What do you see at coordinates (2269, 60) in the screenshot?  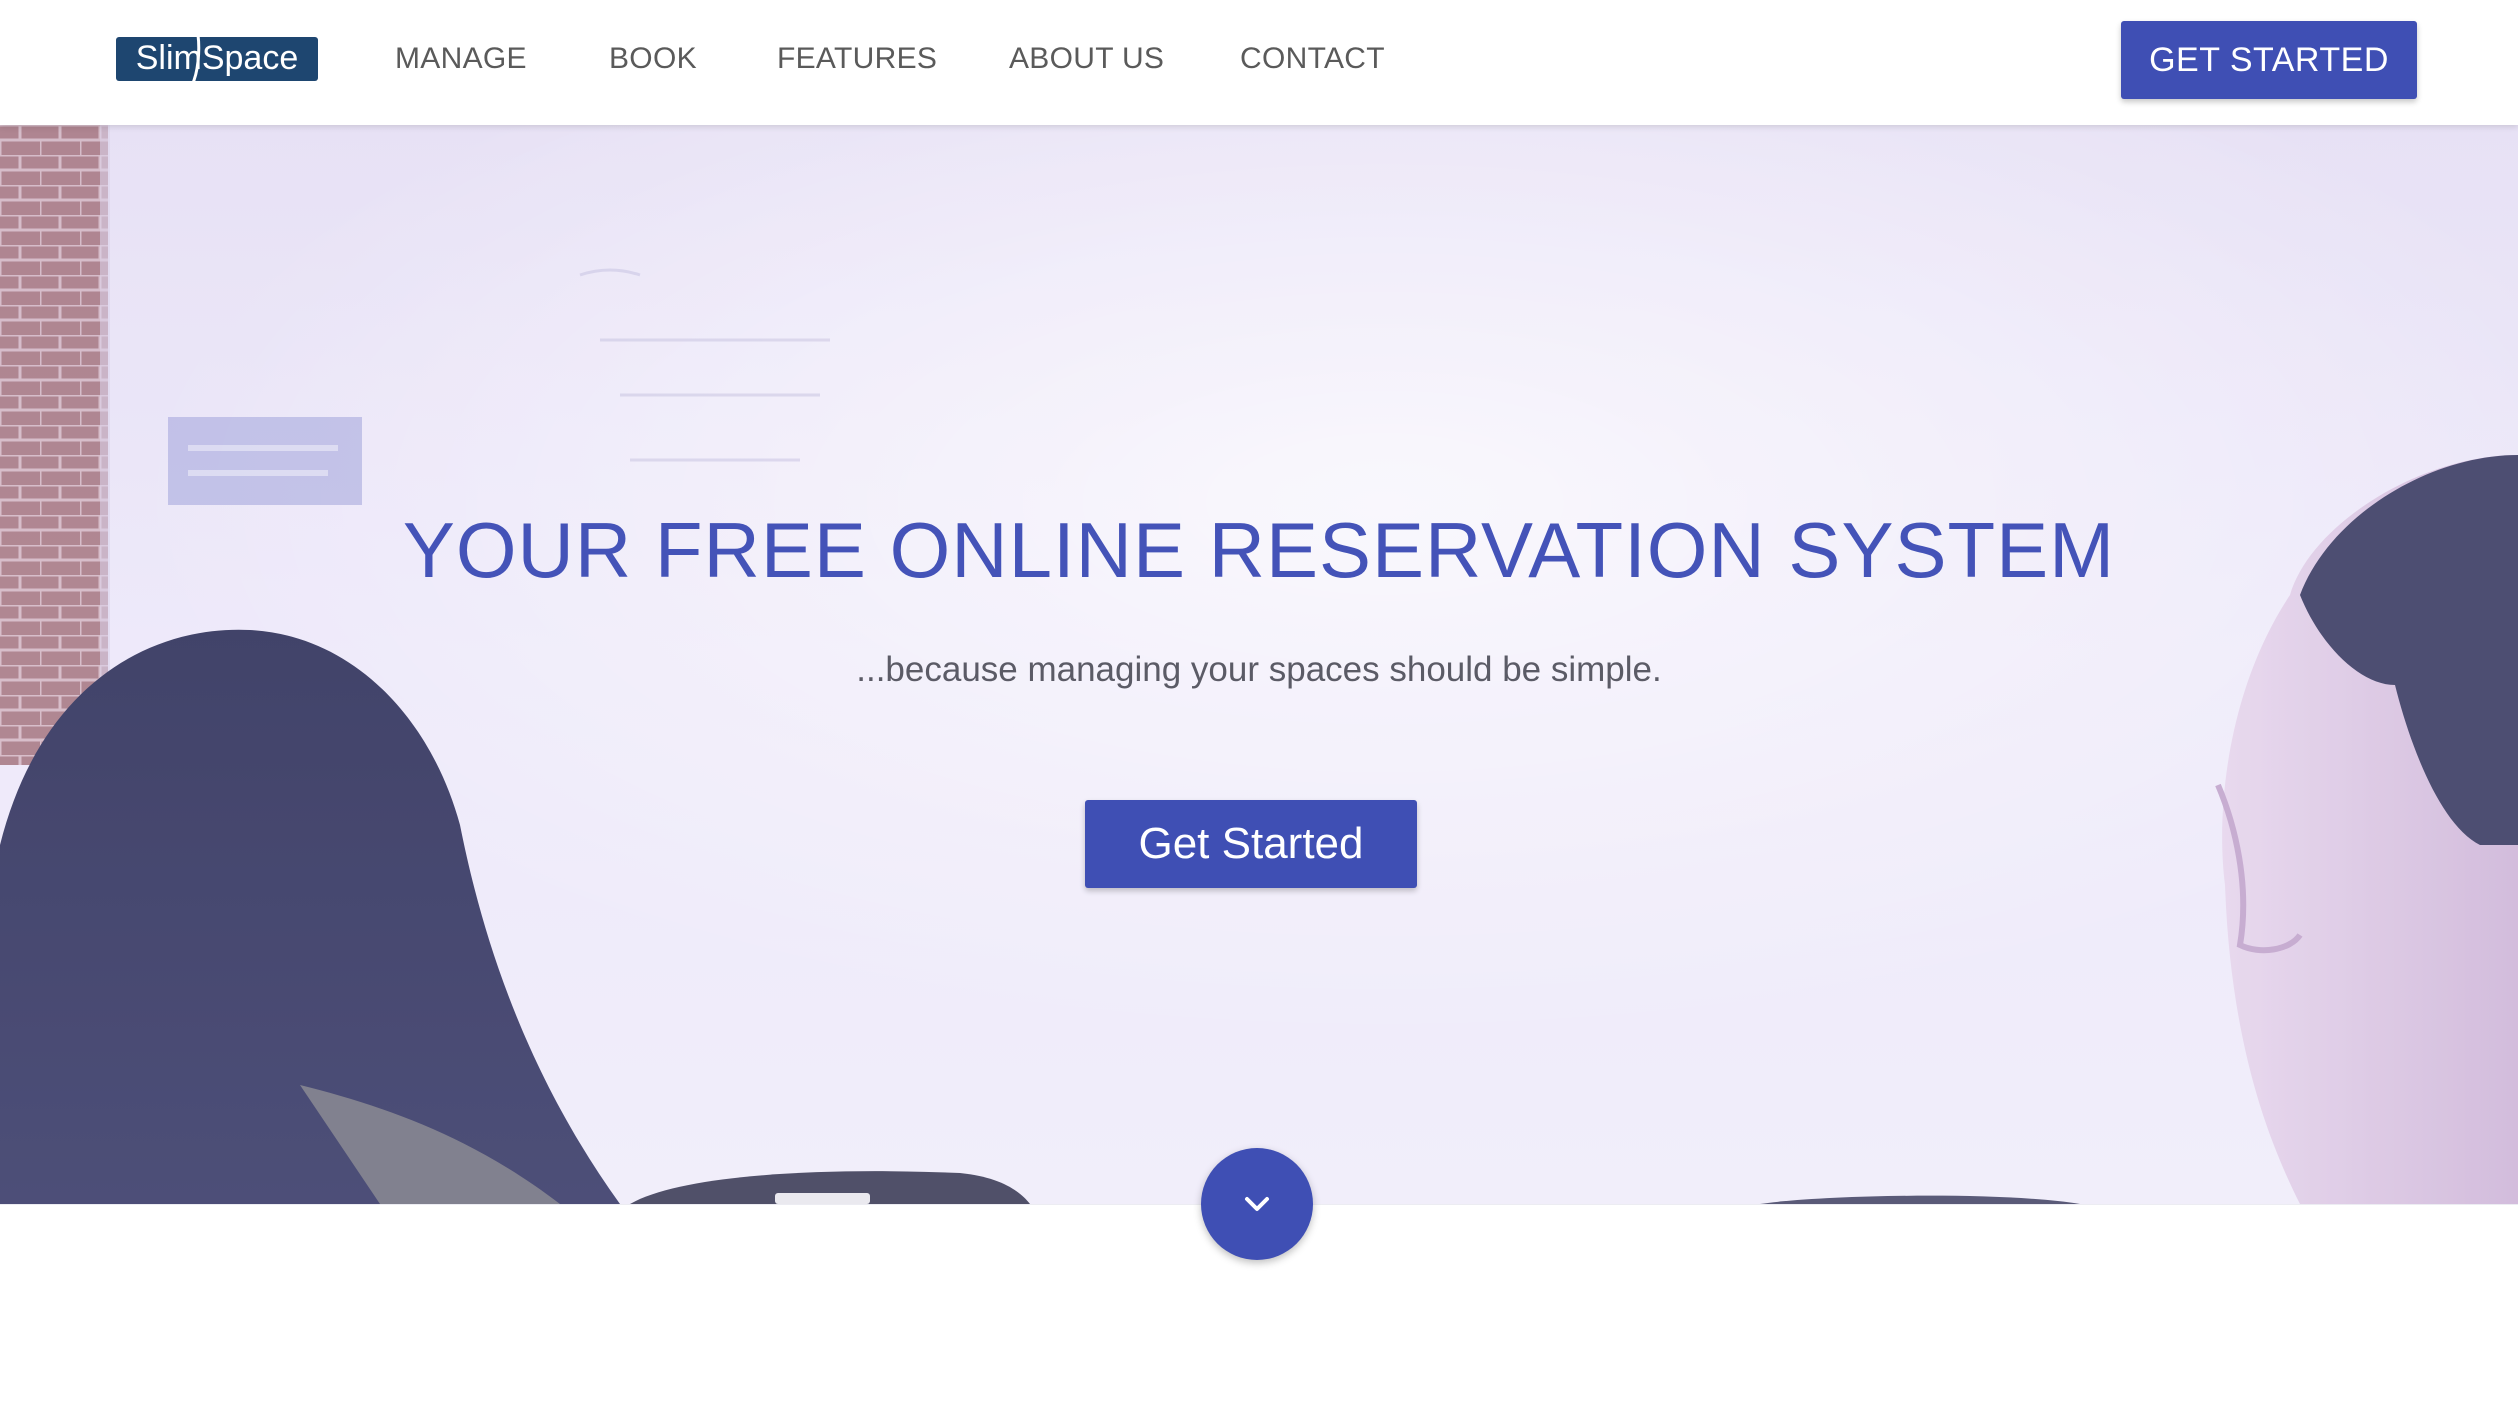 I see `header-get-started-button: GET STARTED` at bounding box center [2269, 60].